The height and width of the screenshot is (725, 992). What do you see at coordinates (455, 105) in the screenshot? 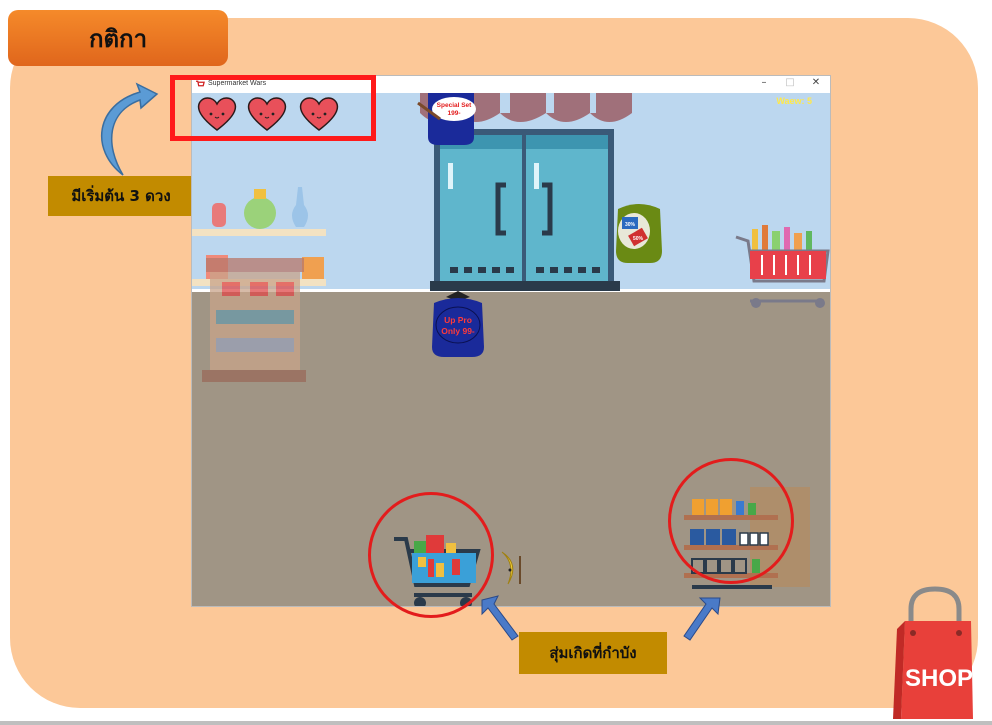
I see `enemy-label-line1: Special Set` at bounding box center [455, 105].